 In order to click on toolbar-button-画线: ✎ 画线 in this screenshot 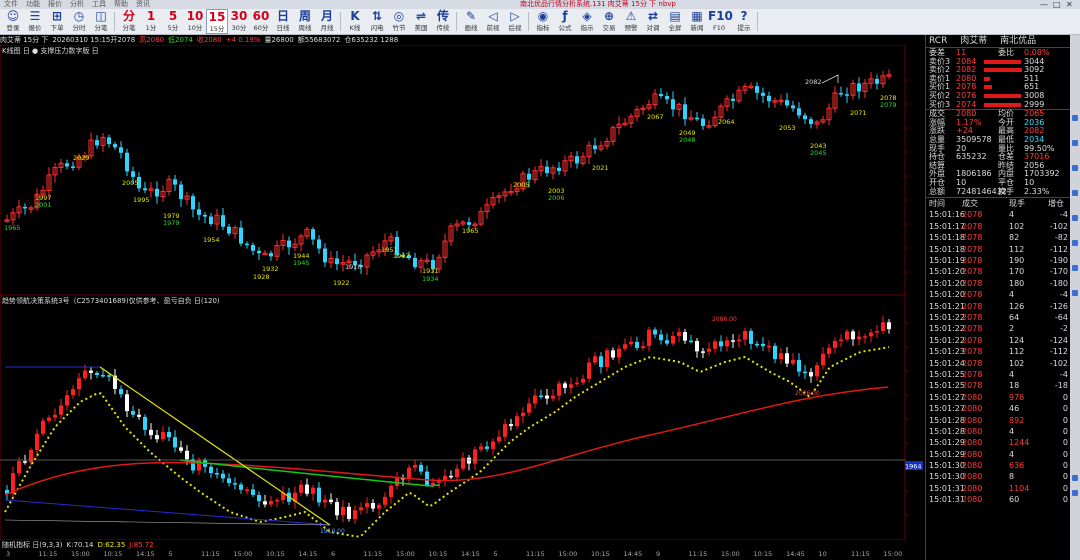, I will do `click(471, 21)`.